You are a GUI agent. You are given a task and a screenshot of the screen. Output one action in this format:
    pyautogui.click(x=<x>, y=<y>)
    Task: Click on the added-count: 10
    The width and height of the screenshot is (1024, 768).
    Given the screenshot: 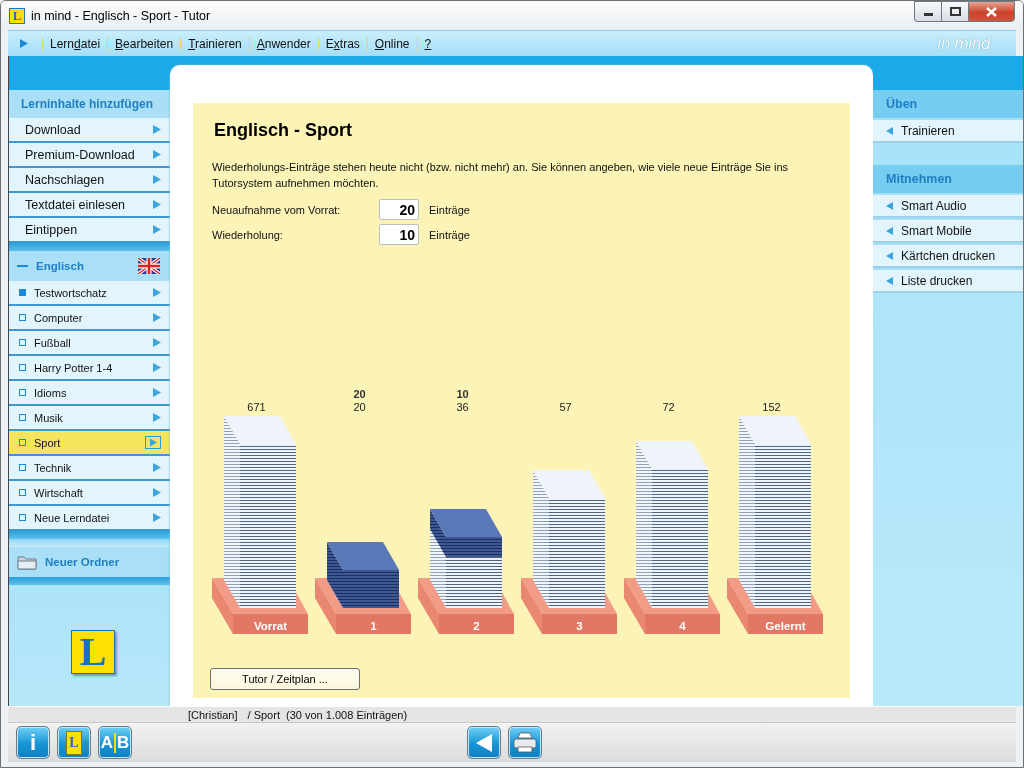 What is the action you would take?
    pyautogui.click(x=462, y=394)
    